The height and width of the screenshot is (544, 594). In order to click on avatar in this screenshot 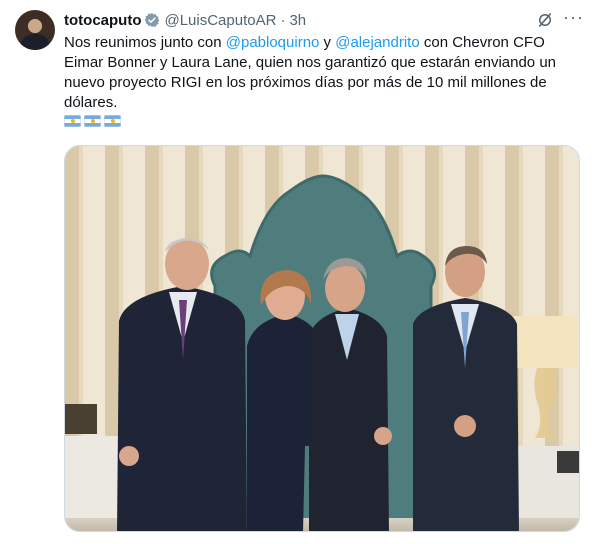, I will do `click(35, 30)`.